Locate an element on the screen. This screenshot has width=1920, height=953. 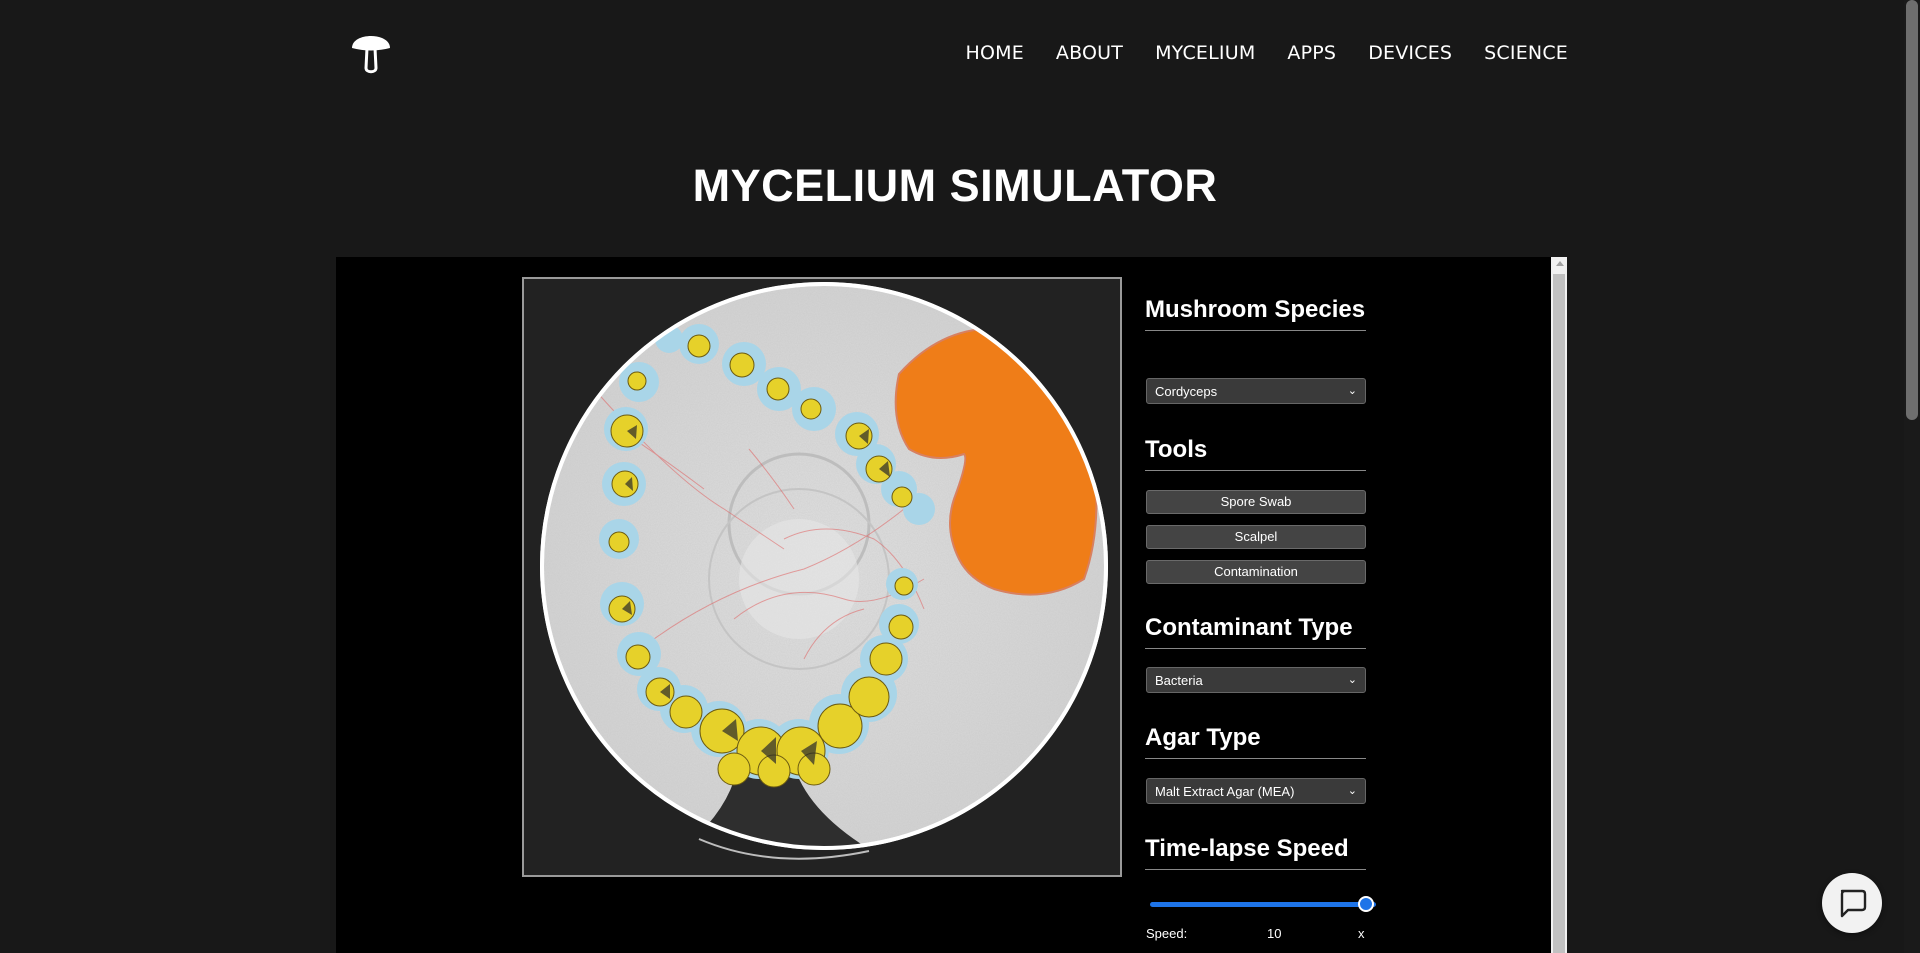
speed-slider-thumb is located at coordinates (1366, 904).